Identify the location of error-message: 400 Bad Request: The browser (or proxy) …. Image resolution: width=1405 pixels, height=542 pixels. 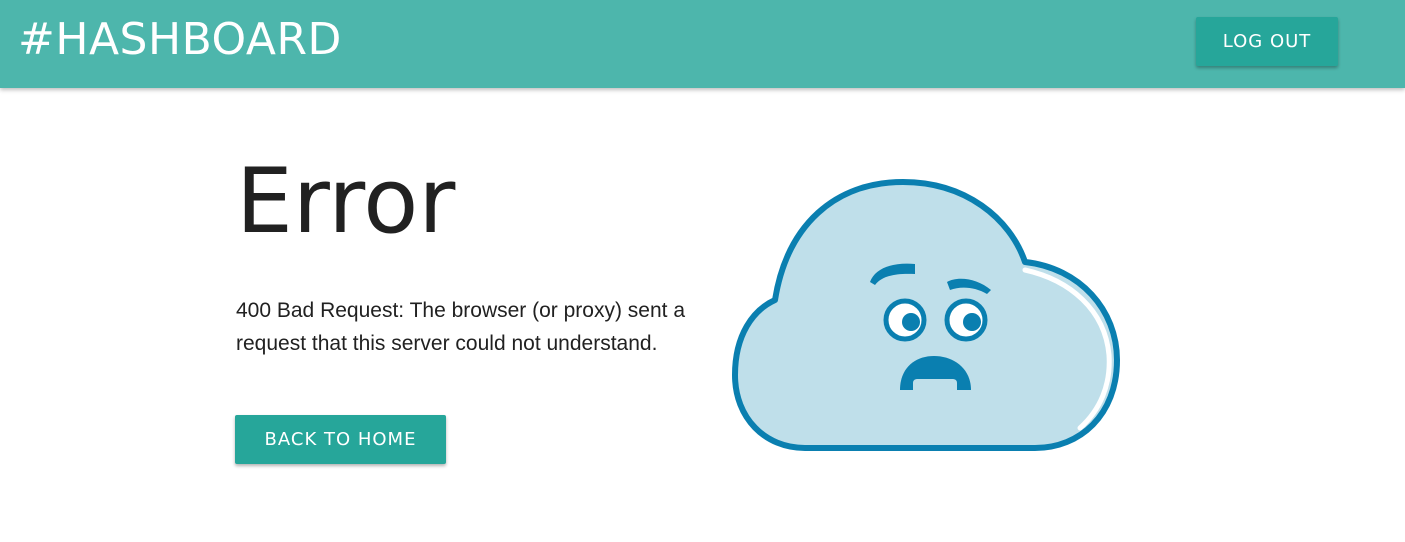
(461, 327).